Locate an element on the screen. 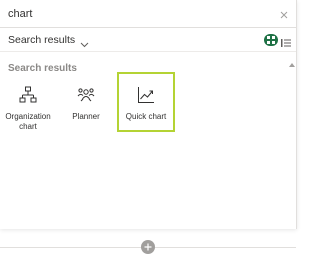 Image resolution: width=320 pixels, height=257 pixels. results-scrollbar is located at coordinates (291, 140).